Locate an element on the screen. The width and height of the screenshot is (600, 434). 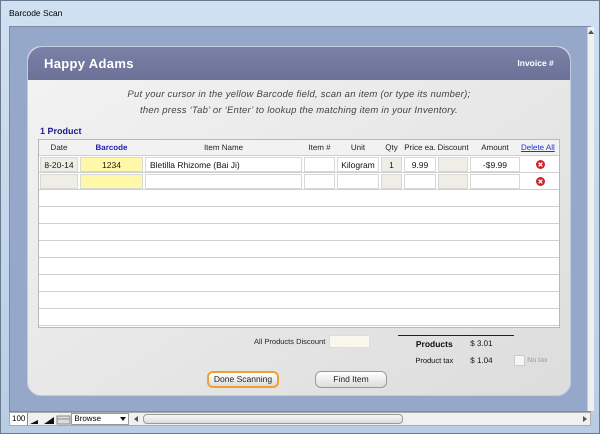
column-header: Unit is located at coordinates (358, 148).